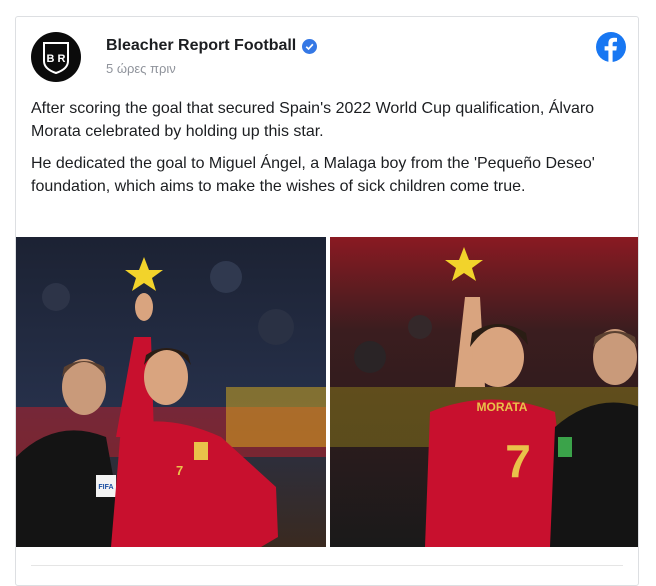  Describe the element at coordinates (105, 487) in the screenshot. I see `ref-badge: FIFA` at that location.